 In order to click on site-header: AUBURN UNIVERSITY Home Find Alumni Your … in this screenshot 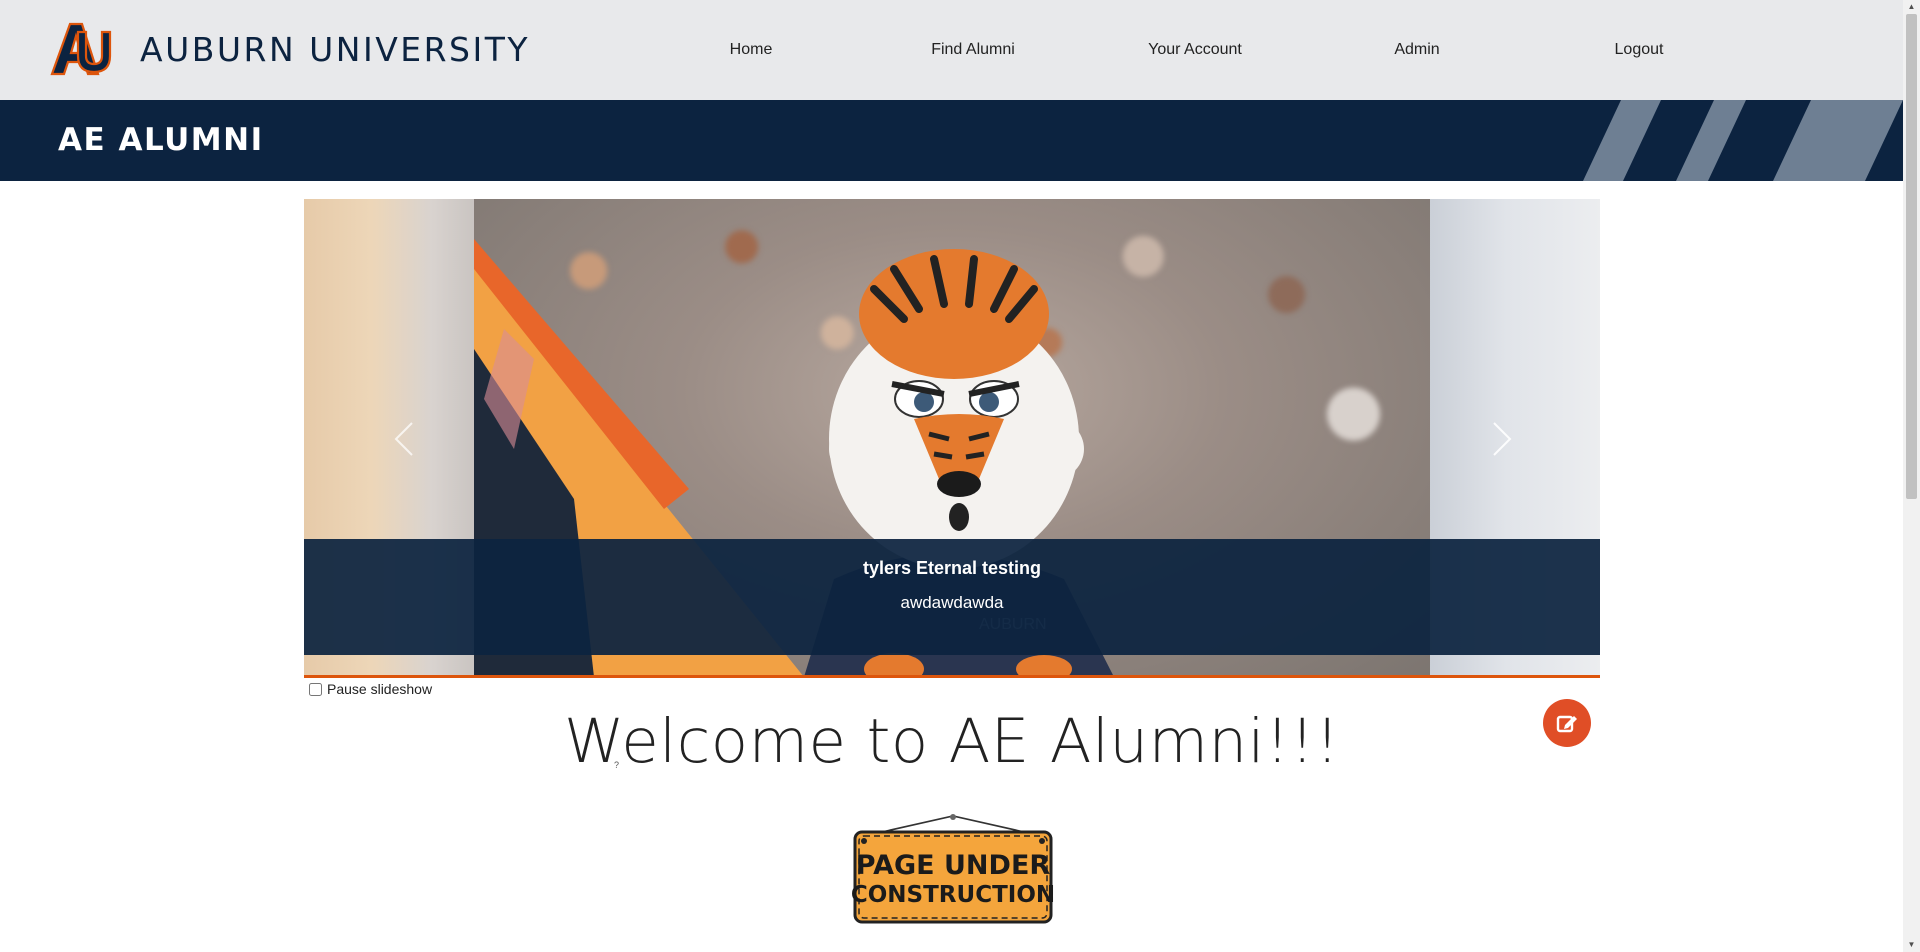, I will do `click(951, 50)`.